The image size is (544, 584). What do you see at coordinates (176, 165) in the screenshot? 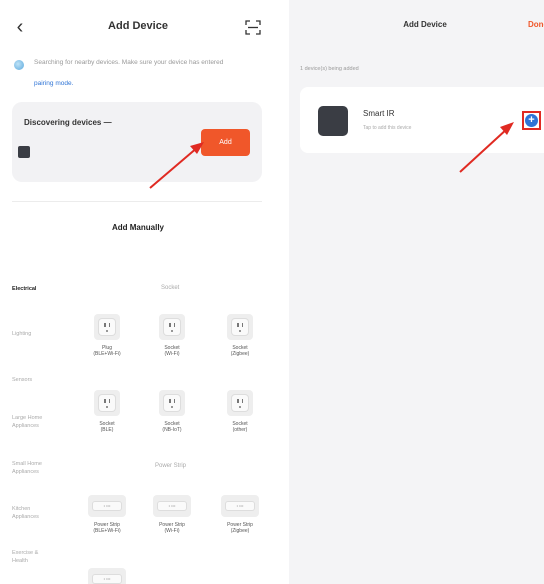
I see `arrow-to-add-icon` at bounding box center [176, 165].